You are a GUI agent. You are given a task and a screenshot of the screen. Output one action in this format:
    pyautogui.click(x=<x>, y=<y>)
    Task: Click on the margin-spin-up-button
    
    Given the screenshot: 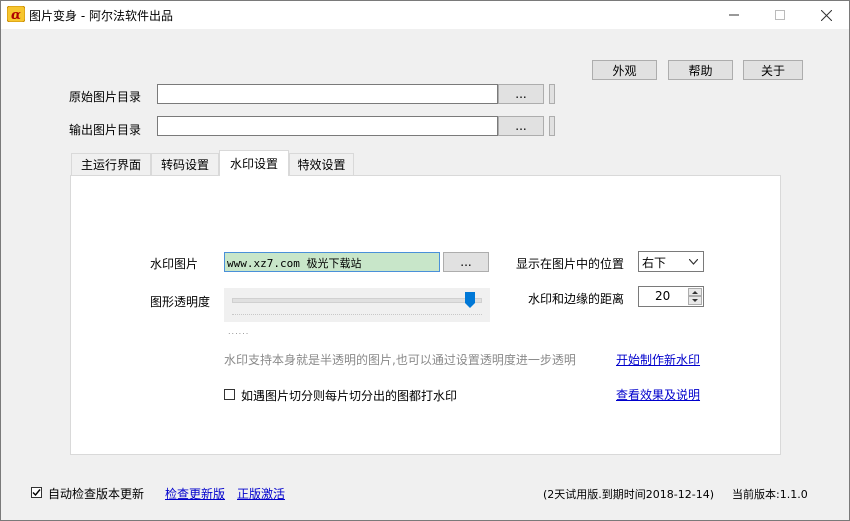 What is the action you would take?
    pyautogui.click(x=695, y=292)
    